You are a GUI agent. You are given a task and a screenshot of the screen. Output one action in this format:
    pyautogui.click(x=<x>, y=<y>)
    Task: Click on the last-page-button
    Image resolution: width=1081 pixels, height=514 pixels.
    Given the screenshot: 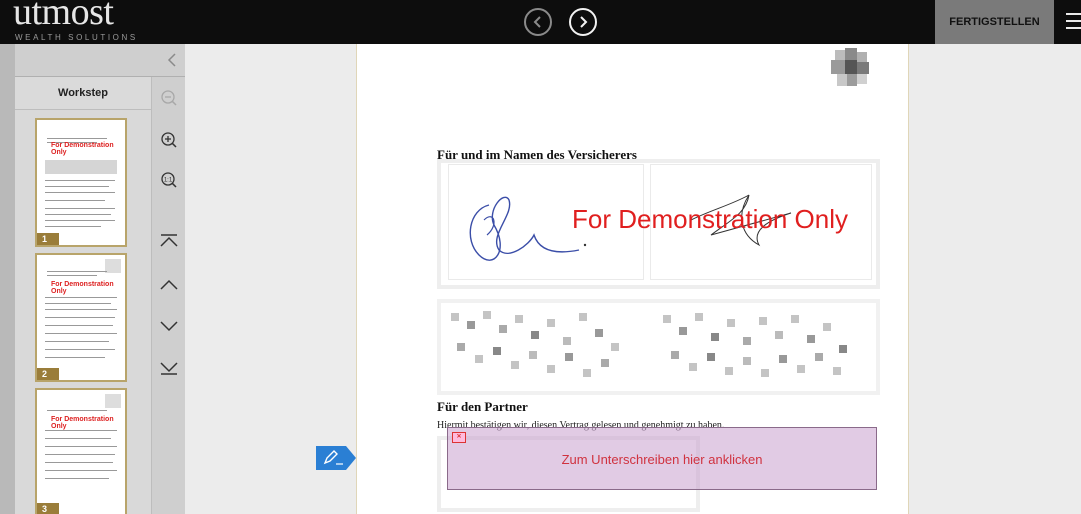 What is the action you would take?
    pyautogui.click(x=169, y=368)
    